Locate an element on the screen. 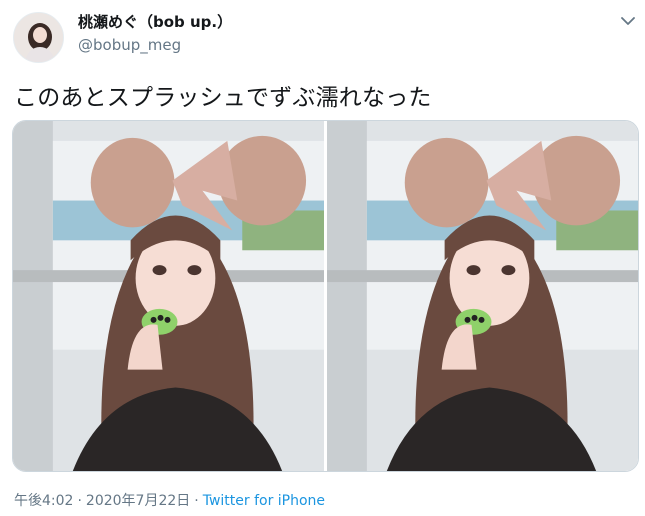 This screenshot has width=645, height=516. tweet-source-link: Twitter for iPhone is located at coordinates (264, 501).